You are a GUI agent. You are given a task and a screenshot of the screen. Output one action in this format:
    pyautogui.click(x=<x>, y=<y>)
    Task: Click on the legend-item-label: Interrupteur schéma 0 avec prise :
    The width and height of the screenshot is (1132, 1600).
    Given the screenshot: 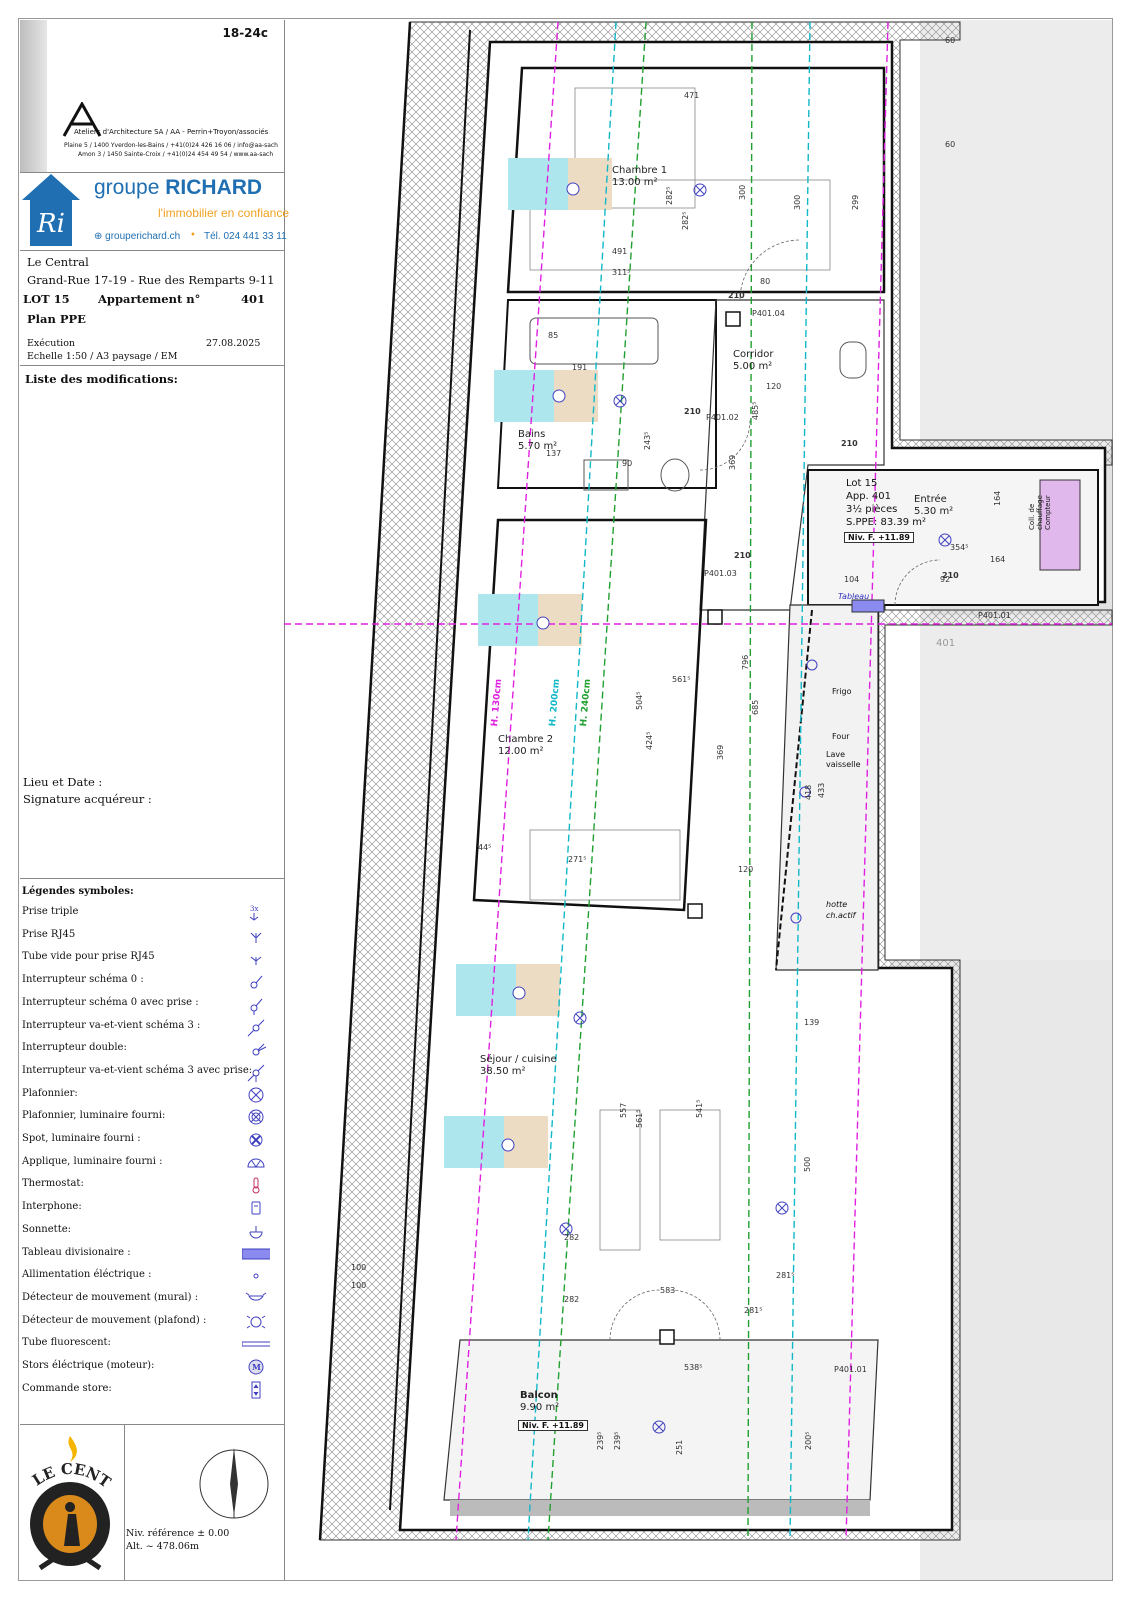 What is the action you would take?
    pyautogui.click(x=110, y=1002)
    